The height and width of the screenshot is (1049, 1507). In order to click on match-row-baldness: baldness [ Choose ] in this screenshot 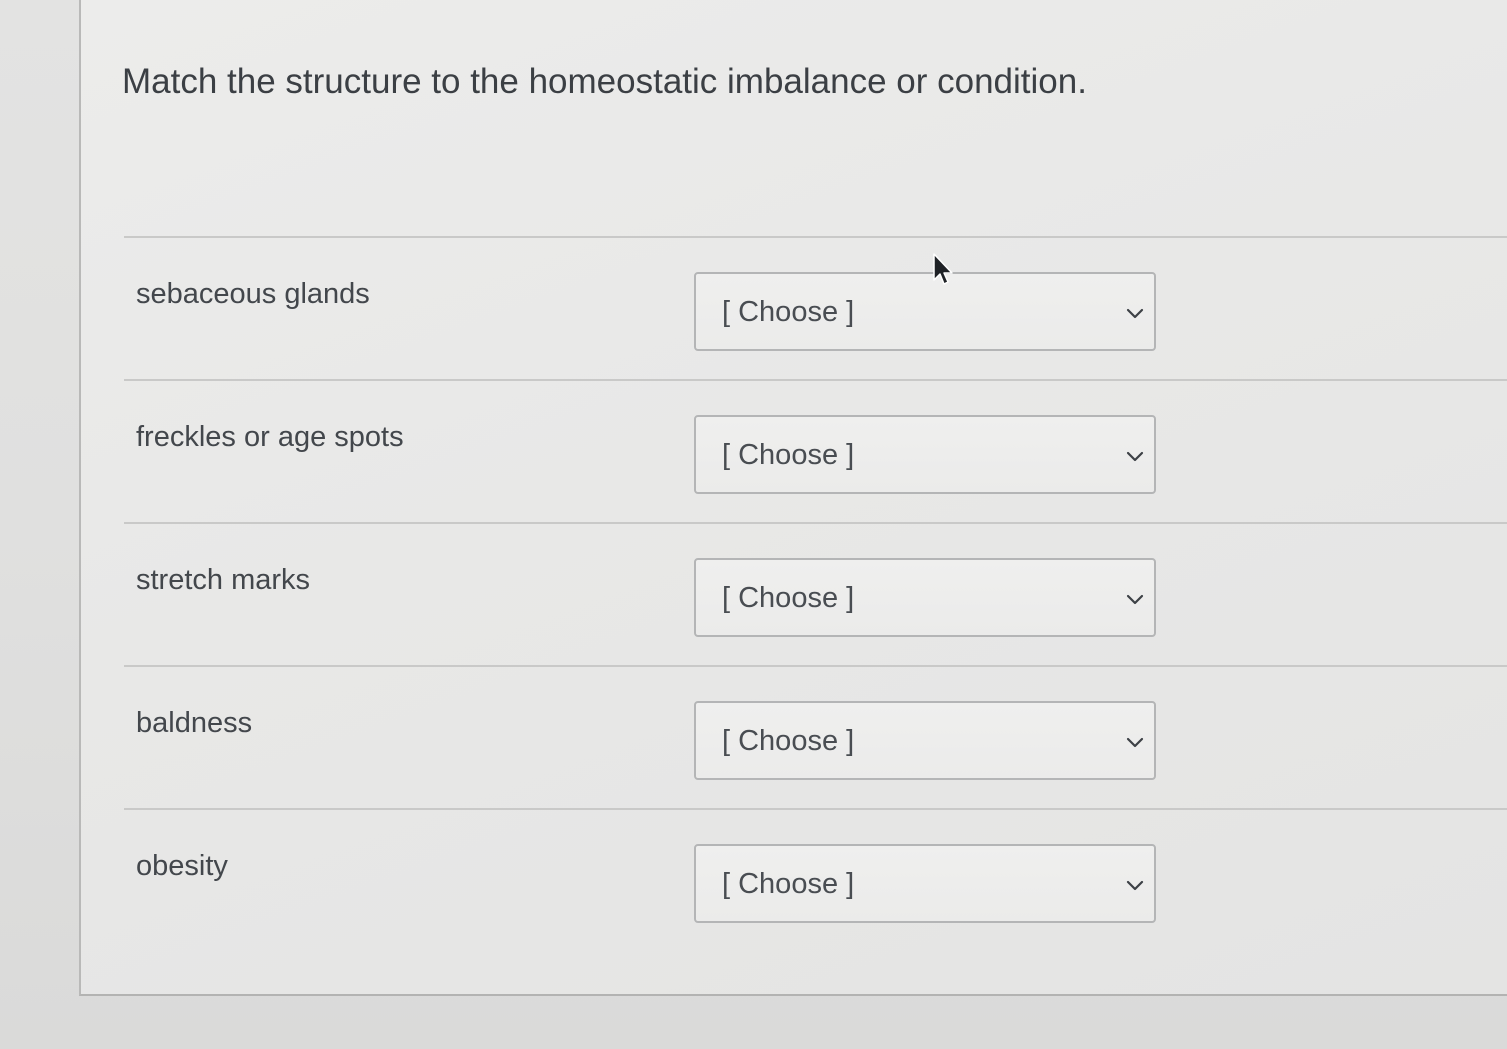, I will do `click(815, 736)`.